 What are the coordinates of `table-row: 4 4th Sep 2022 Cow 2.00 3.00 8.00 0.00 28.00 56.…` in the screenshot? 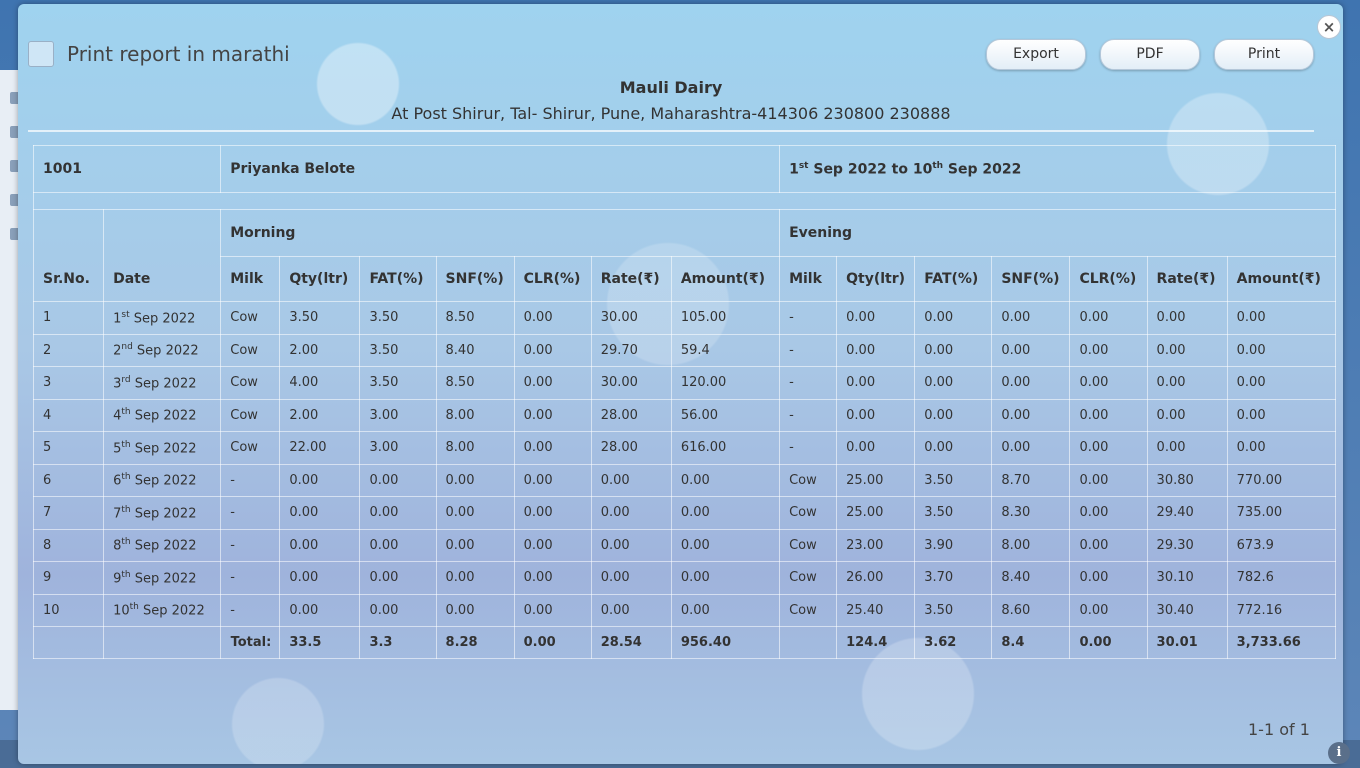 It's located at (684, 415).